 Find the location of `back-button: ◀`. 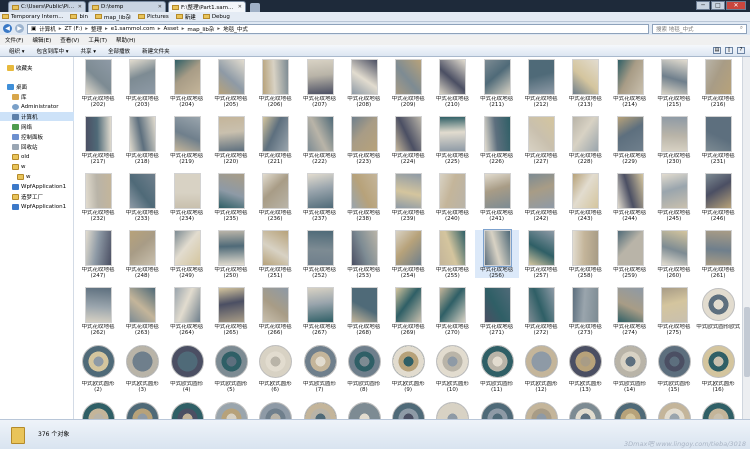

back-button: ◀ is located at coordinates (7, 28).